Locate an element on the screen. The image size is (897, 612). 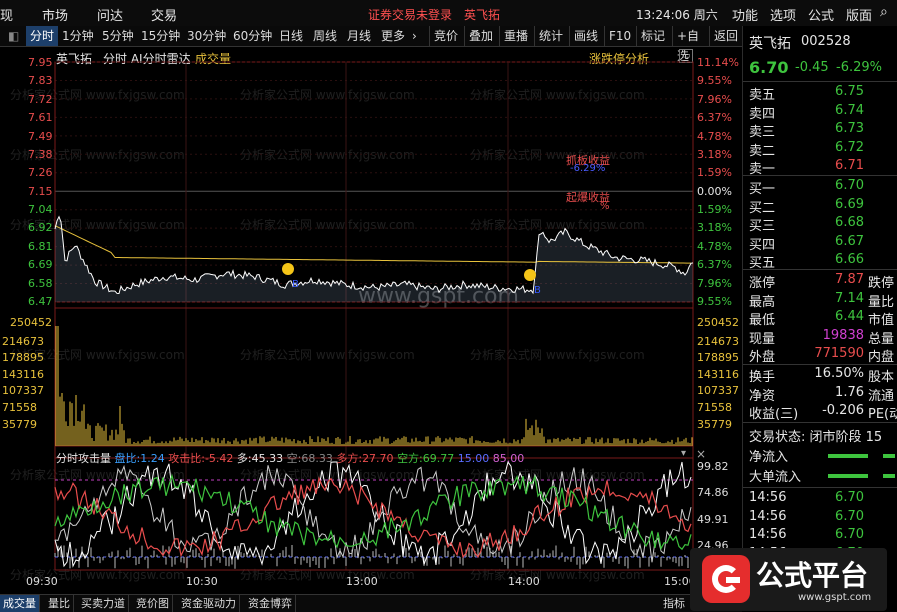
quote-row-label: 买五 is located at coordinates (762, 263).